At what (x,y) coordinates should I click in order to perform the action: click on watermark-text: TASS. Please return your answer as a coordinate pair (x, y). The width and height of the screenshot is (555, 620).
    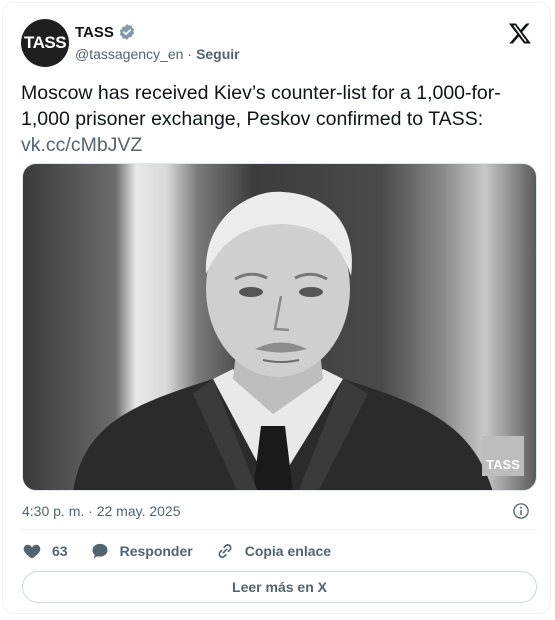
    Looking at the image, I should click on (503, 464).